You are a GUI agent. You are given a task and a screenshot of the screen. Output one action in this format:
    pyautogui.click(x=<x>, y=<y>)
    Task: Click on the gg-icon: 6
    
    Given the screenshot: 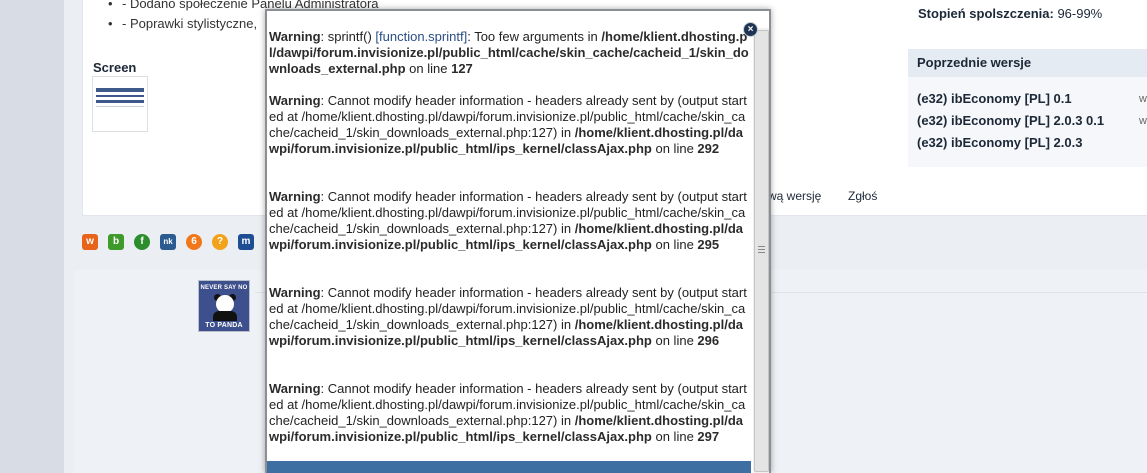 What is the action you would take?
    pyautogui.click(x=194, y=242)
    